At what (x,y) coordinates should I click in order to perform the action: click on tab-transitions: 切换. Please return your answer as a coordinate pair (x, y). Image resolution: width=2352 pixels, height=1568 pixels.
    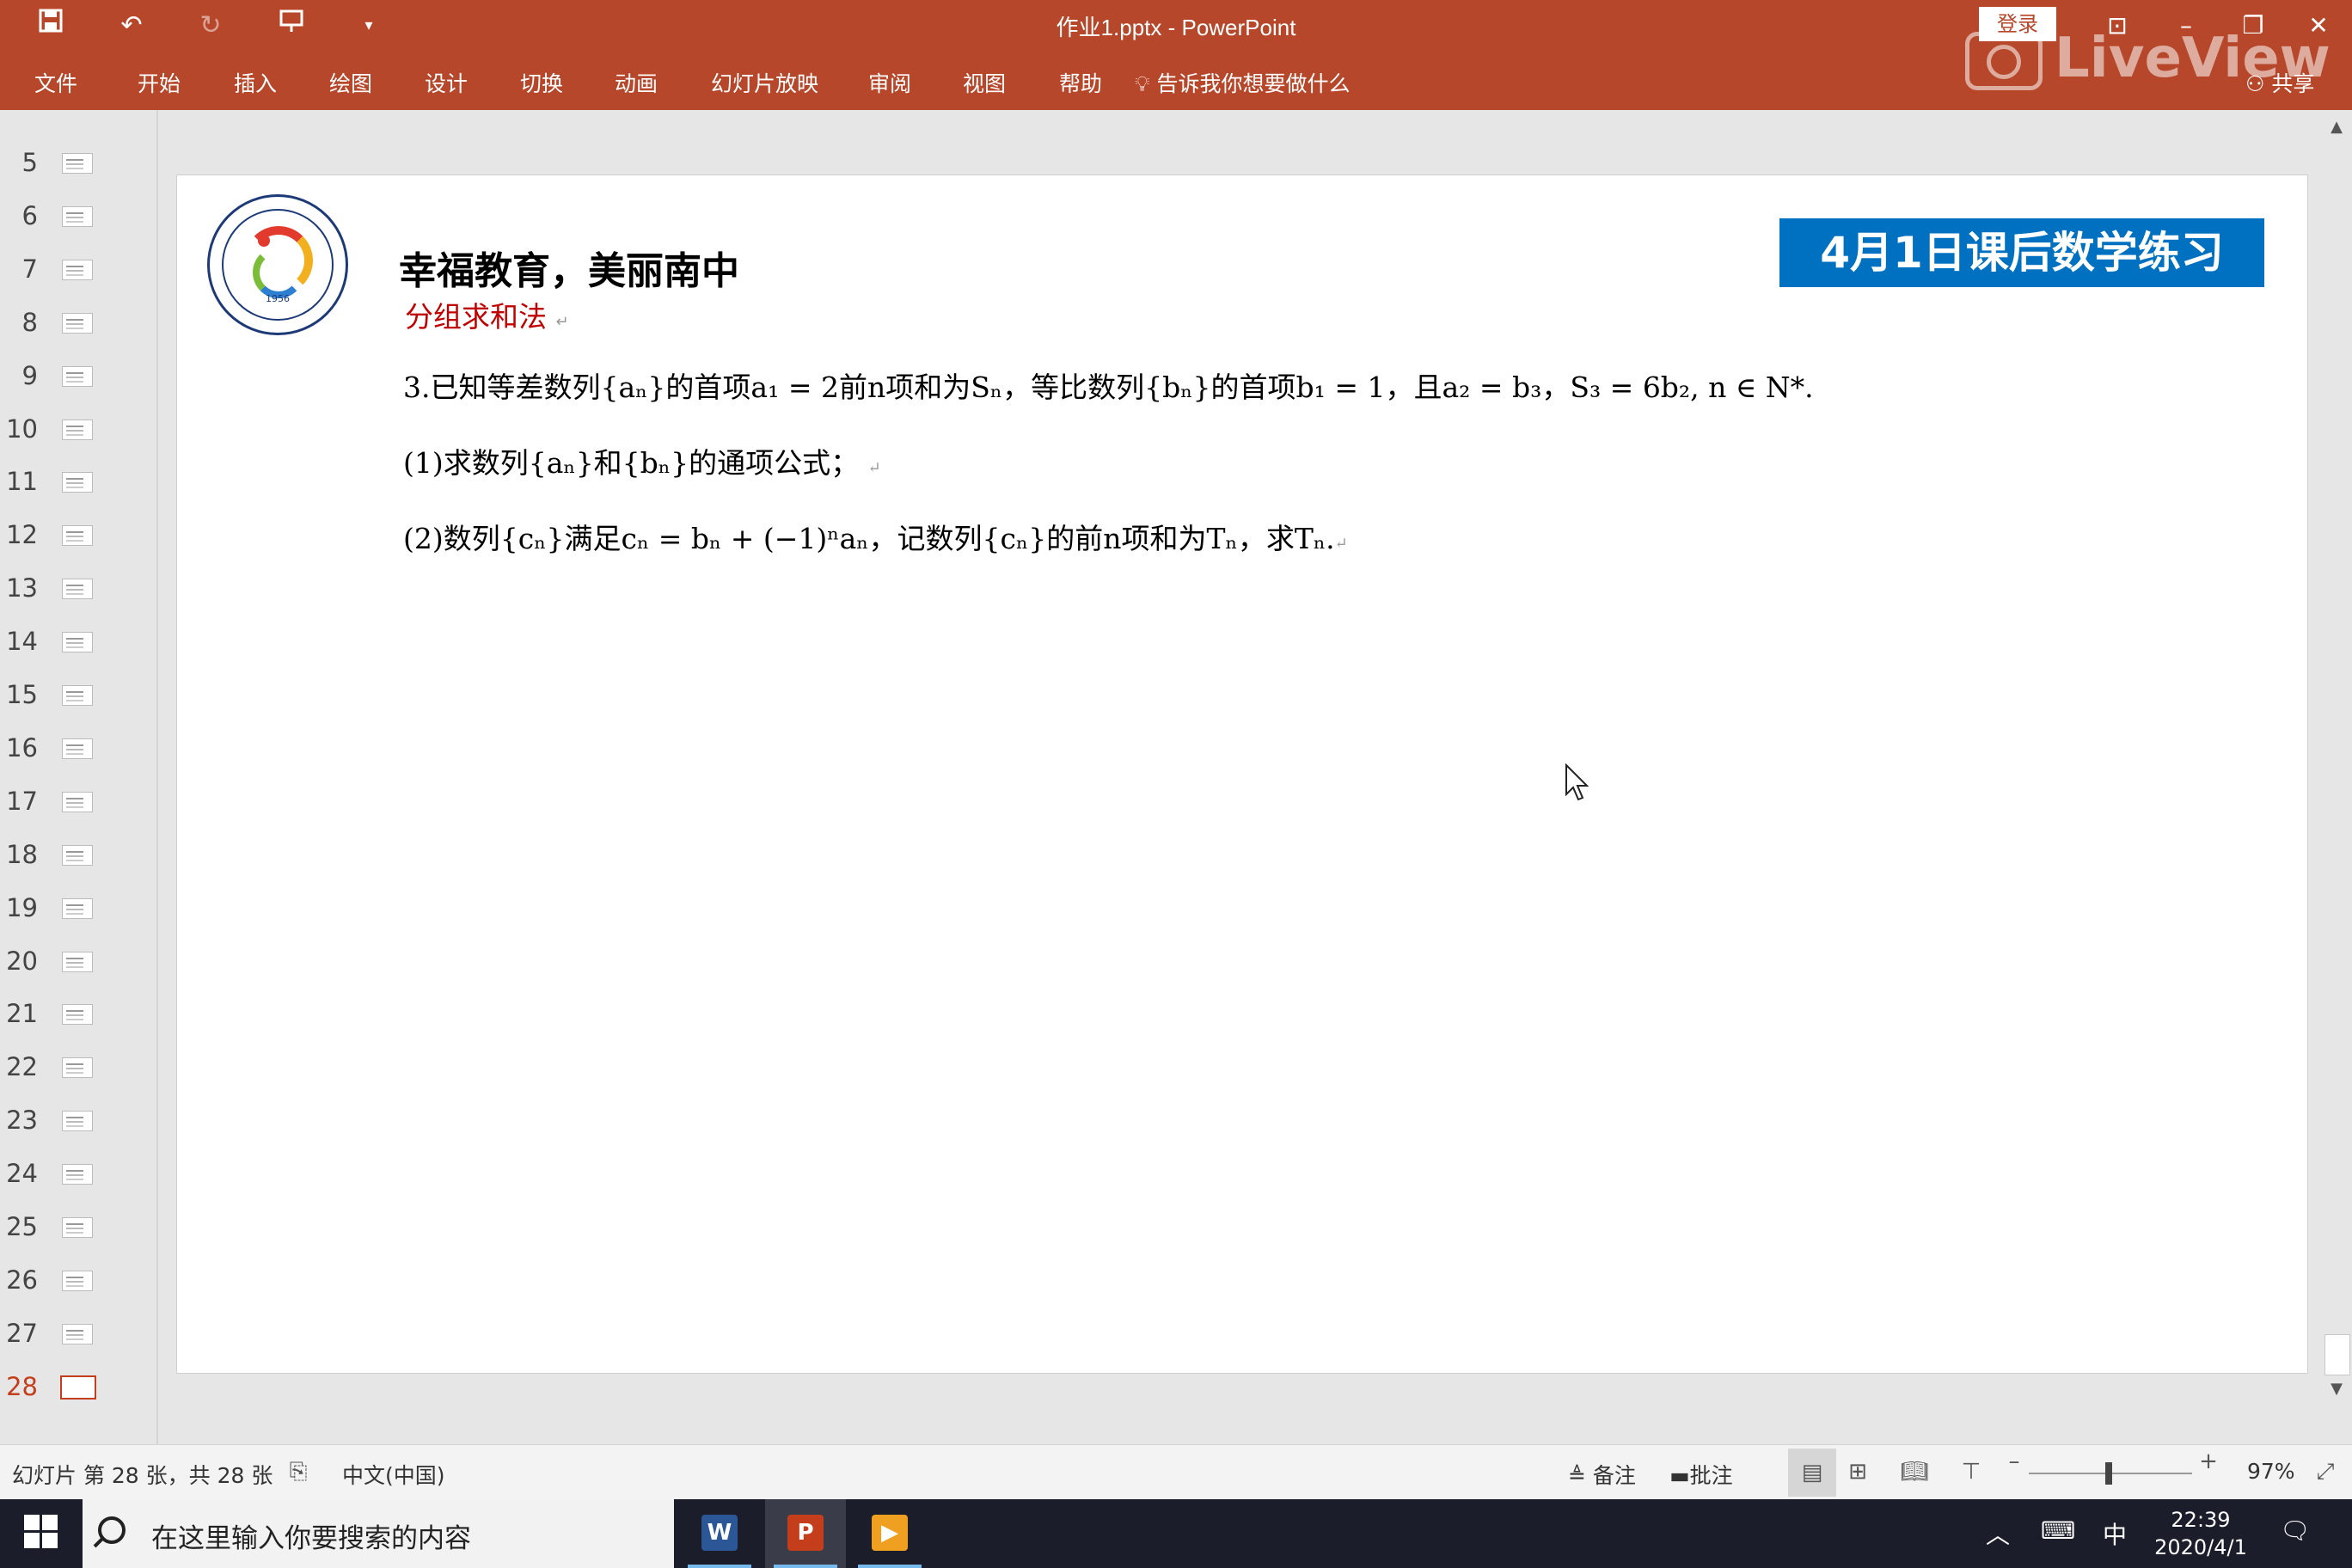
    Looking at the image, I should click on (541, 84).